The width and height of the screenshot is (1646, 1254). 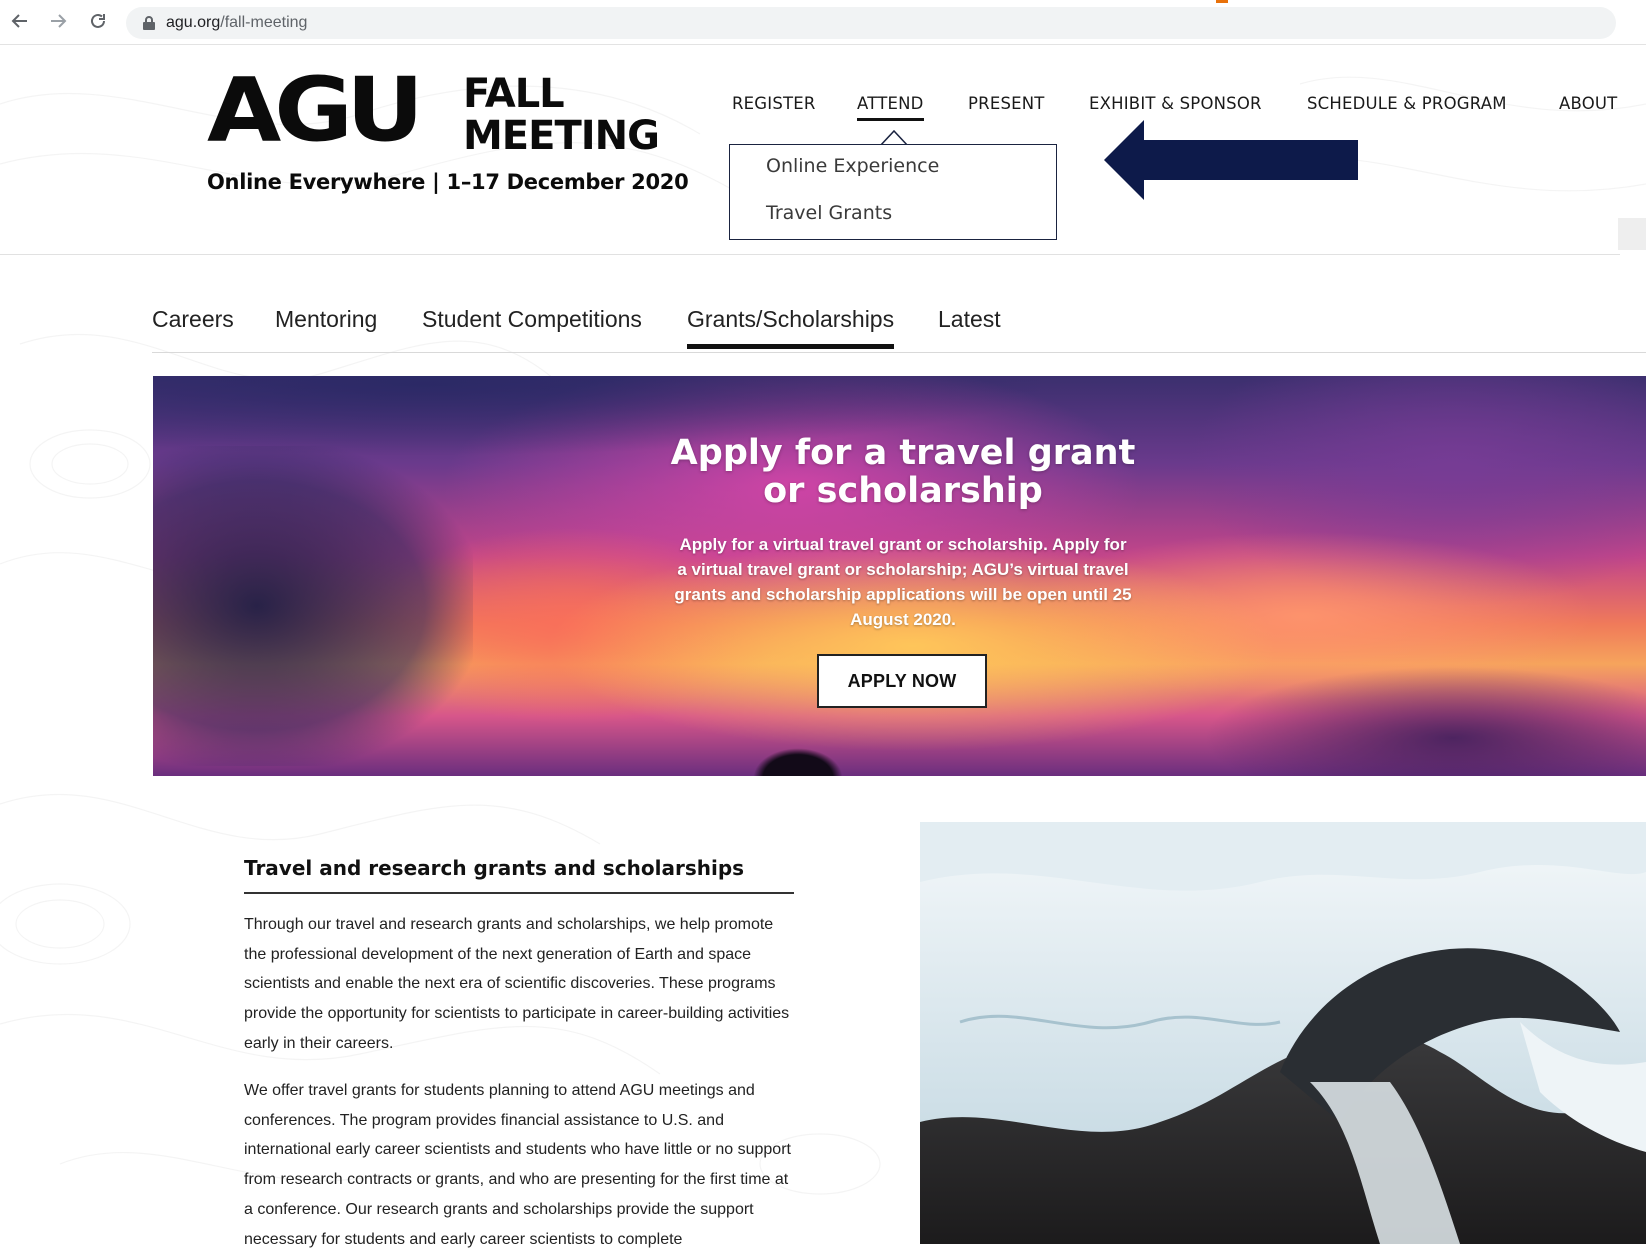 I want to click on nav-register: REGISTER, so click(x=774, y=103).